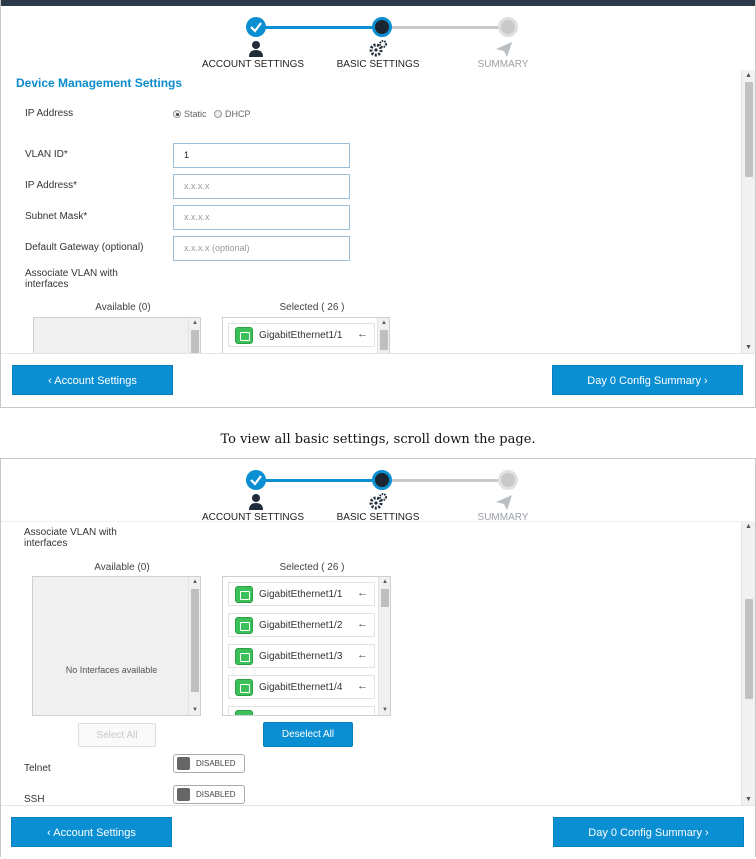 This screenshot has width=756, height=859. What do you see at coordinates (261, 217) in the screenshot?
I see `subnet-mask-input: x.x.x.x` at bounding box center [261, 217].